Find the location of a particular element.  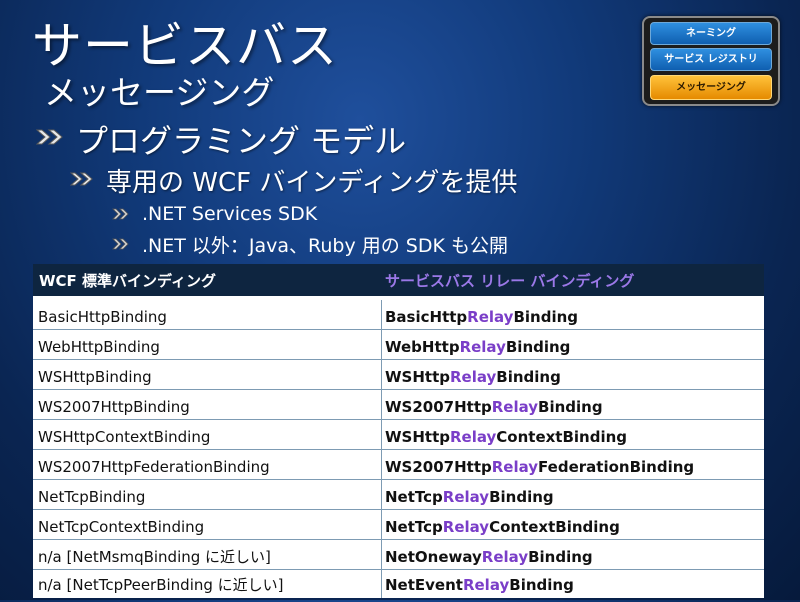

standard-binding-cell: BasicHttpBinding is located at coordinates (102, 317).